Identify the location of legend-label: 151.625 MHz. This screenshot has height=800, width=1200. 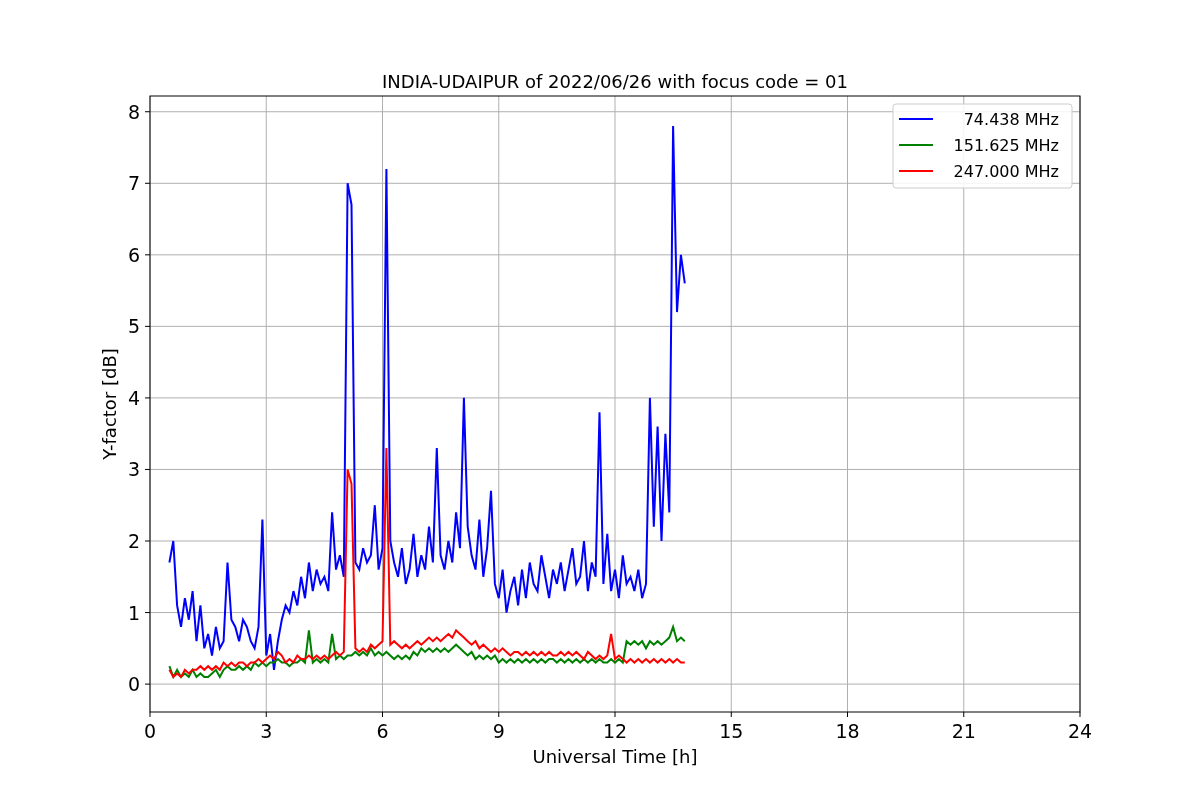
(1006, 145).